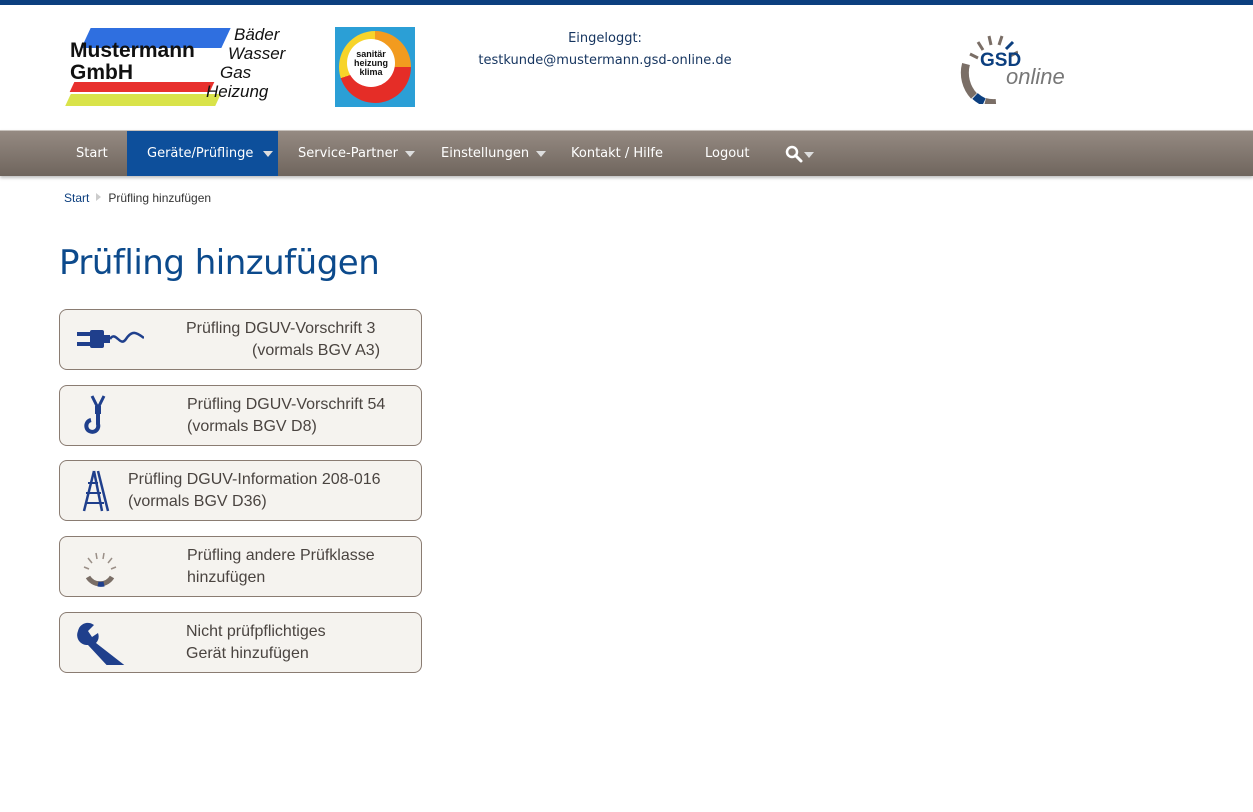  What do you see at coordinates (605, 38) in the screenshot?
I see `login-label: Eingeloggt:` at bounding box center [605, 38].